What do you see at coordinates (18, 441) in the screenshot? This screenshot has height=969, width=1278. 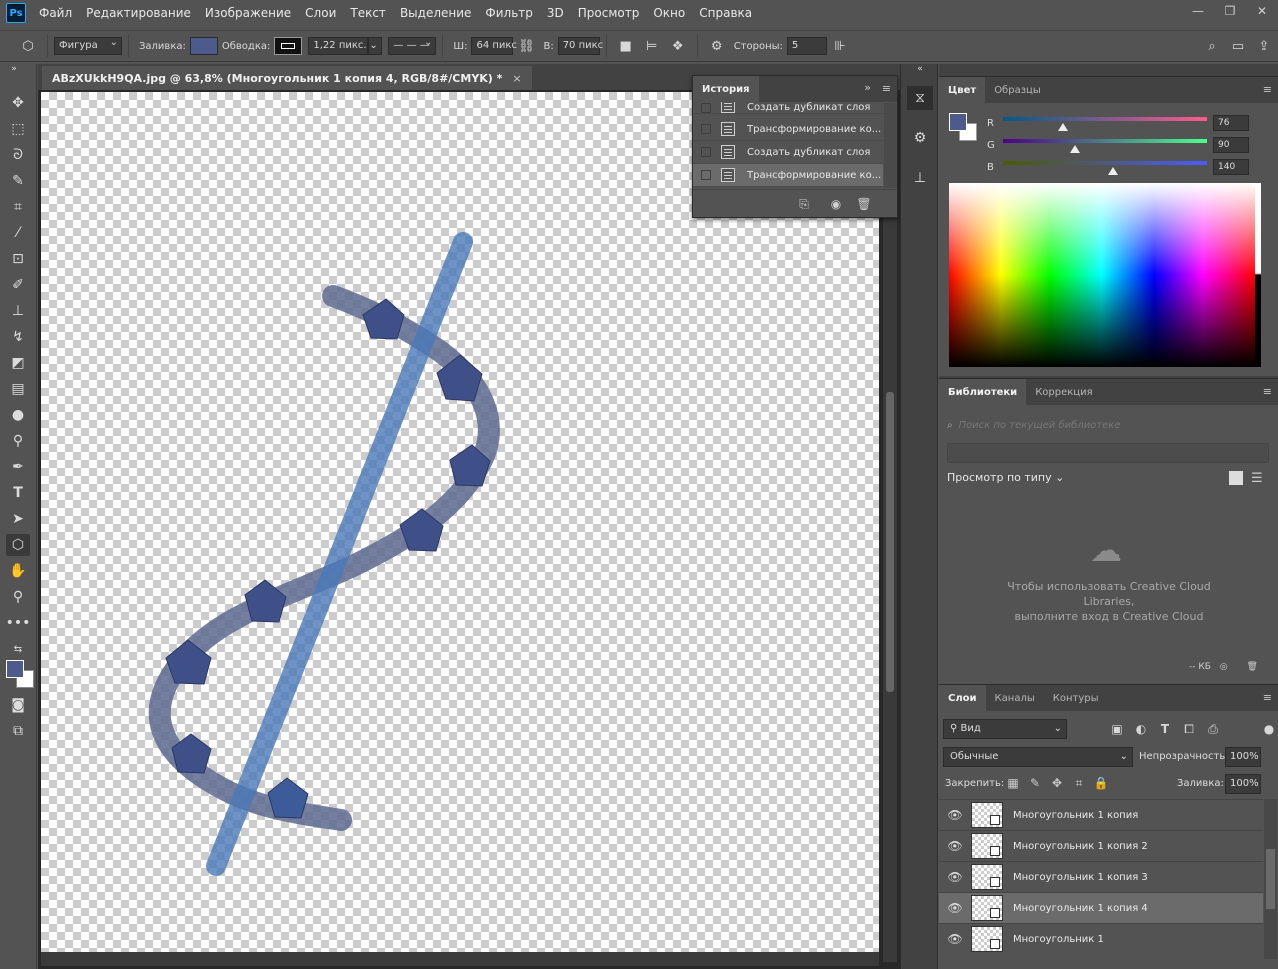 I see `dodge-tool-icon: ⚲` at bounding box center [18, 441].